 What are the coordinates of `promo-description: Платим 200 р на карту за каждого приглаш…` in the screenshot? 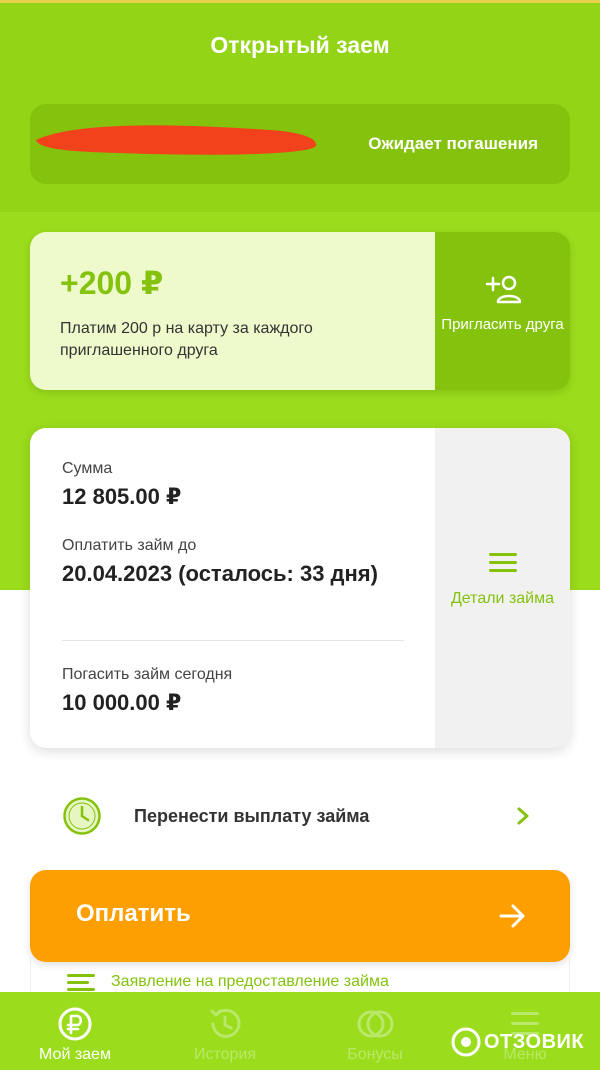 It's located at (186, 339).